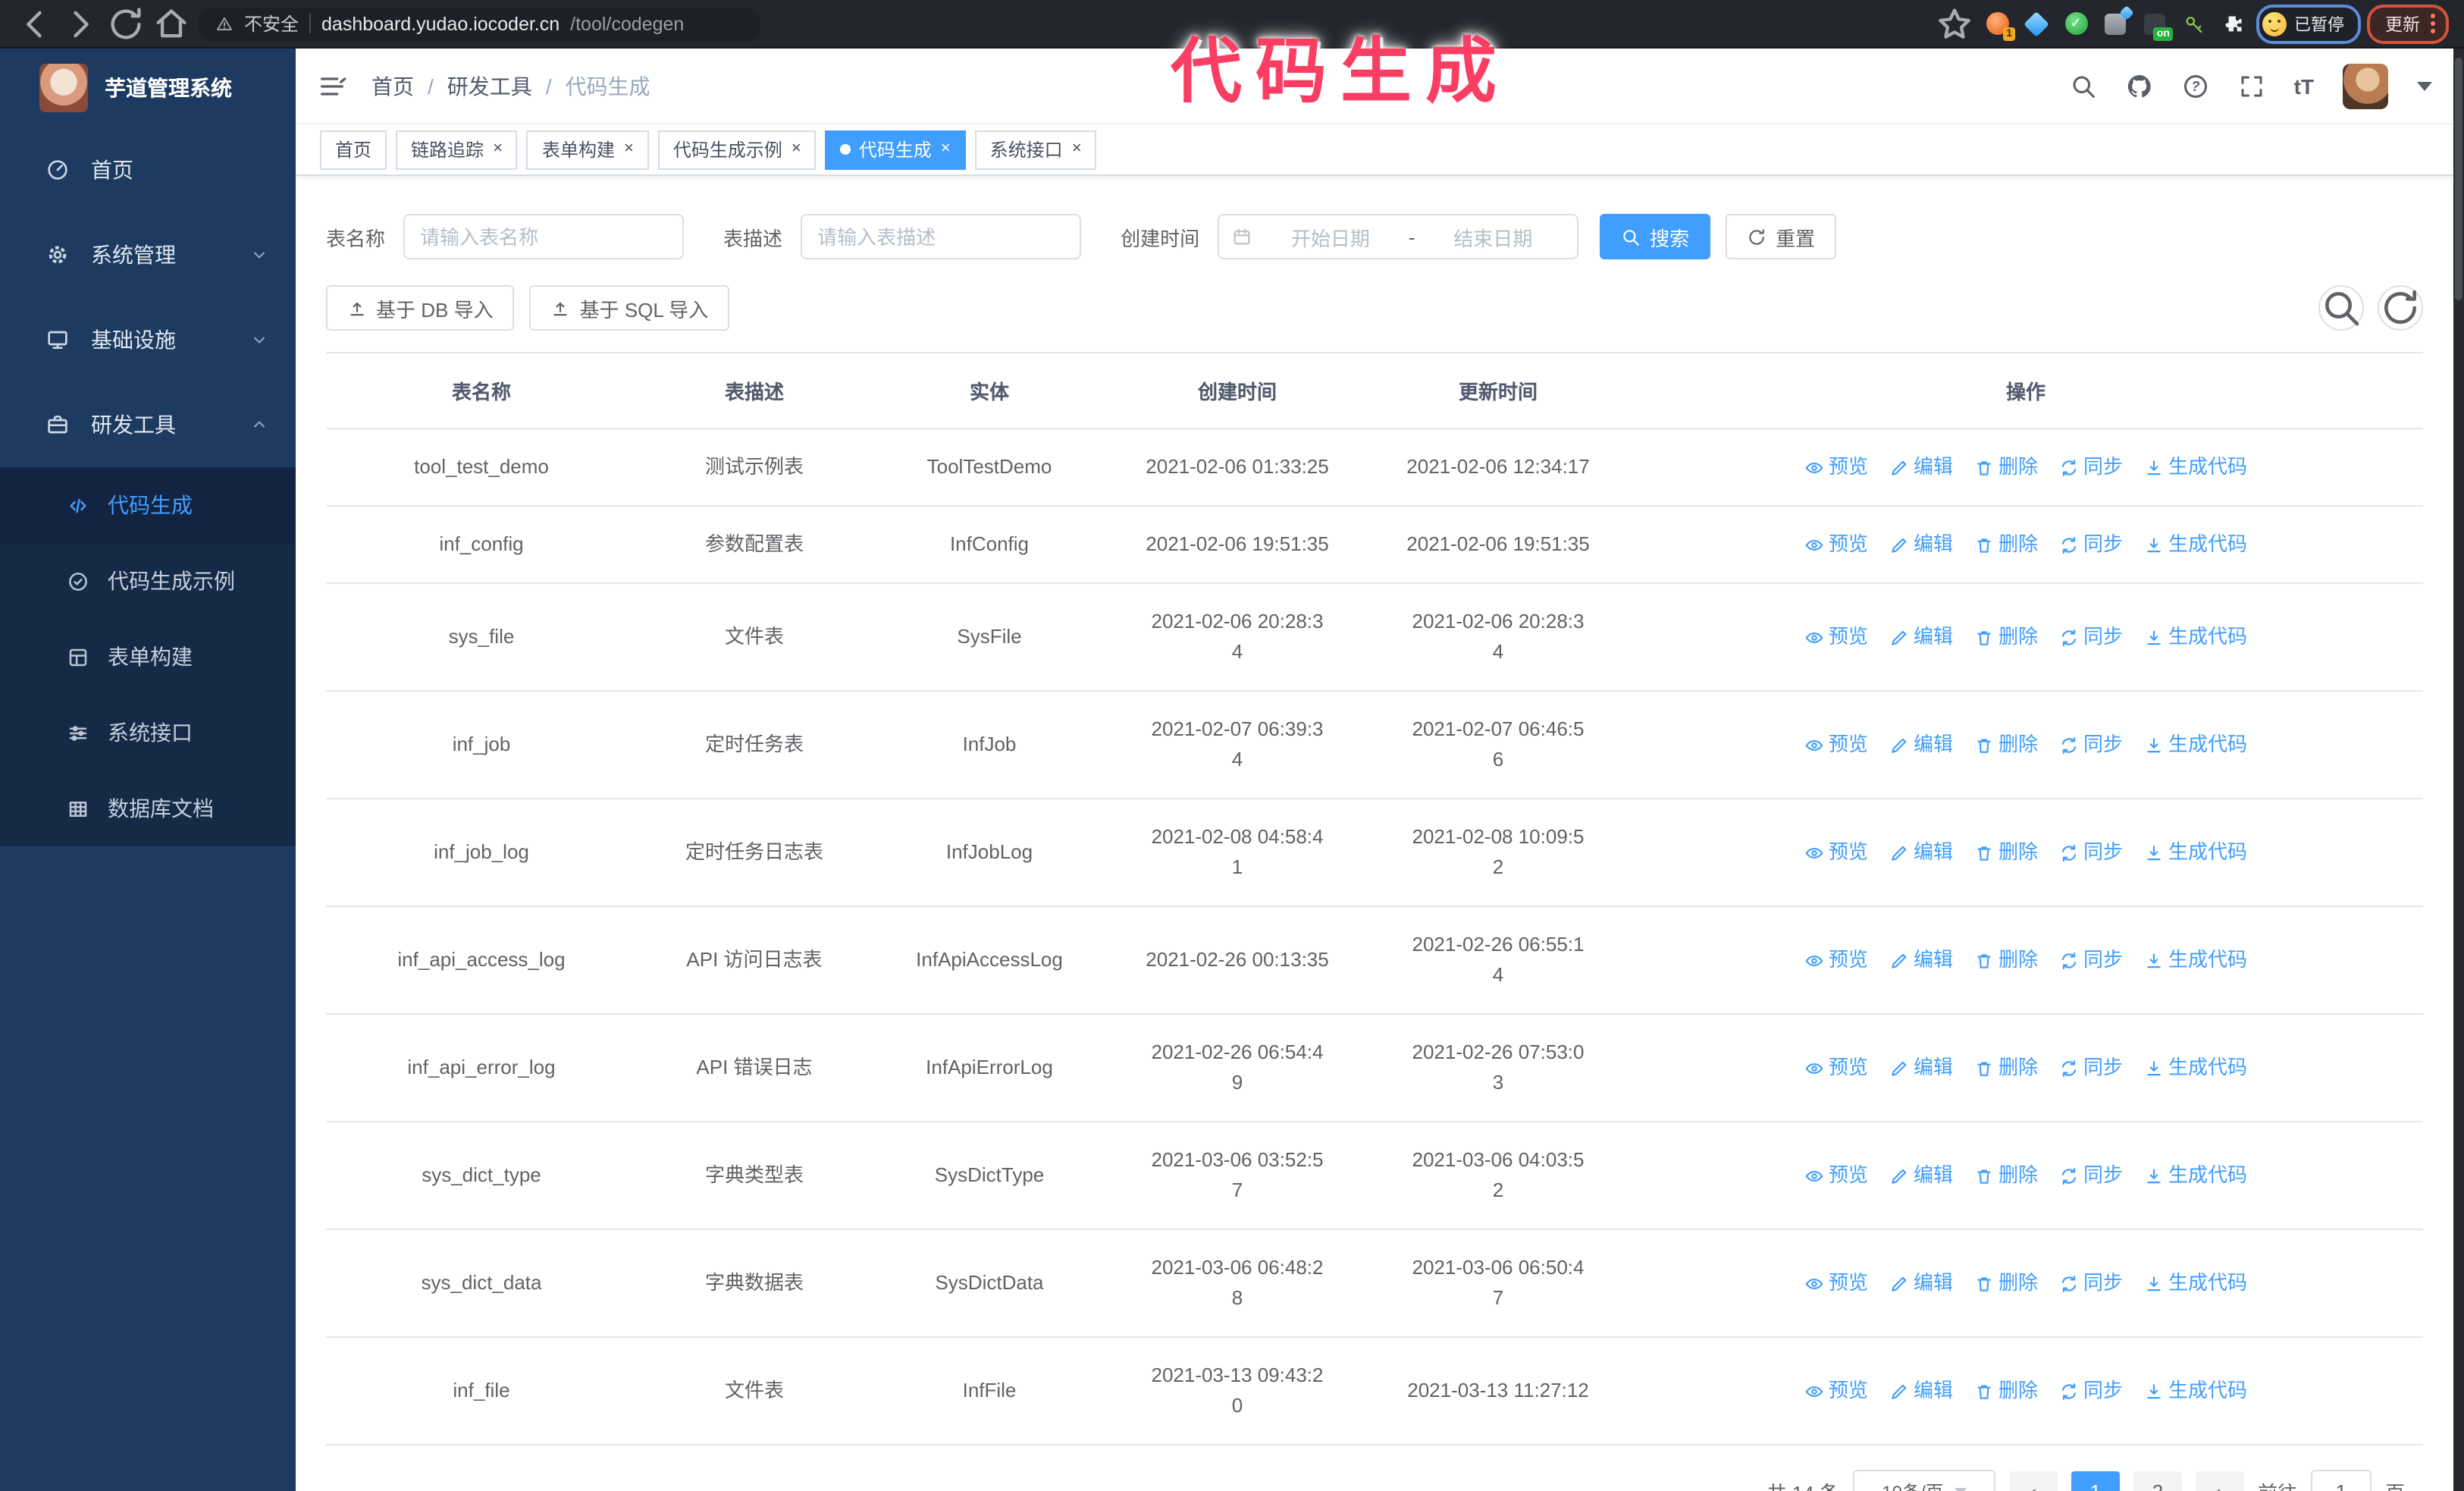 Image resolution: width=2464 pixels, height=1491 pixels. Describe the element at coordinates (2076, 23) in the screenshot. I see `extension-green-check-icon: ✓` at that location.